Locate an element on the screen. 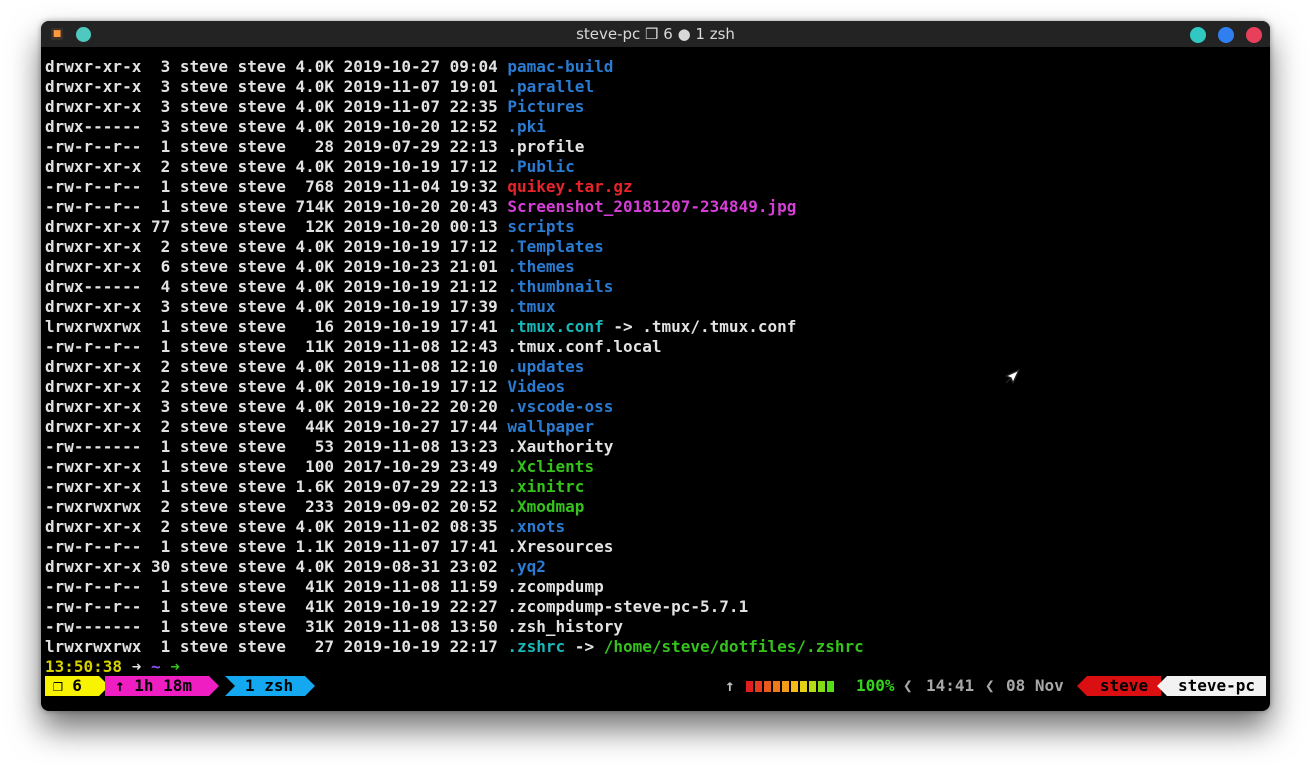 This screenshot has height=782, width=1310. file-name: .parallel is located at coordinates (551, 86).